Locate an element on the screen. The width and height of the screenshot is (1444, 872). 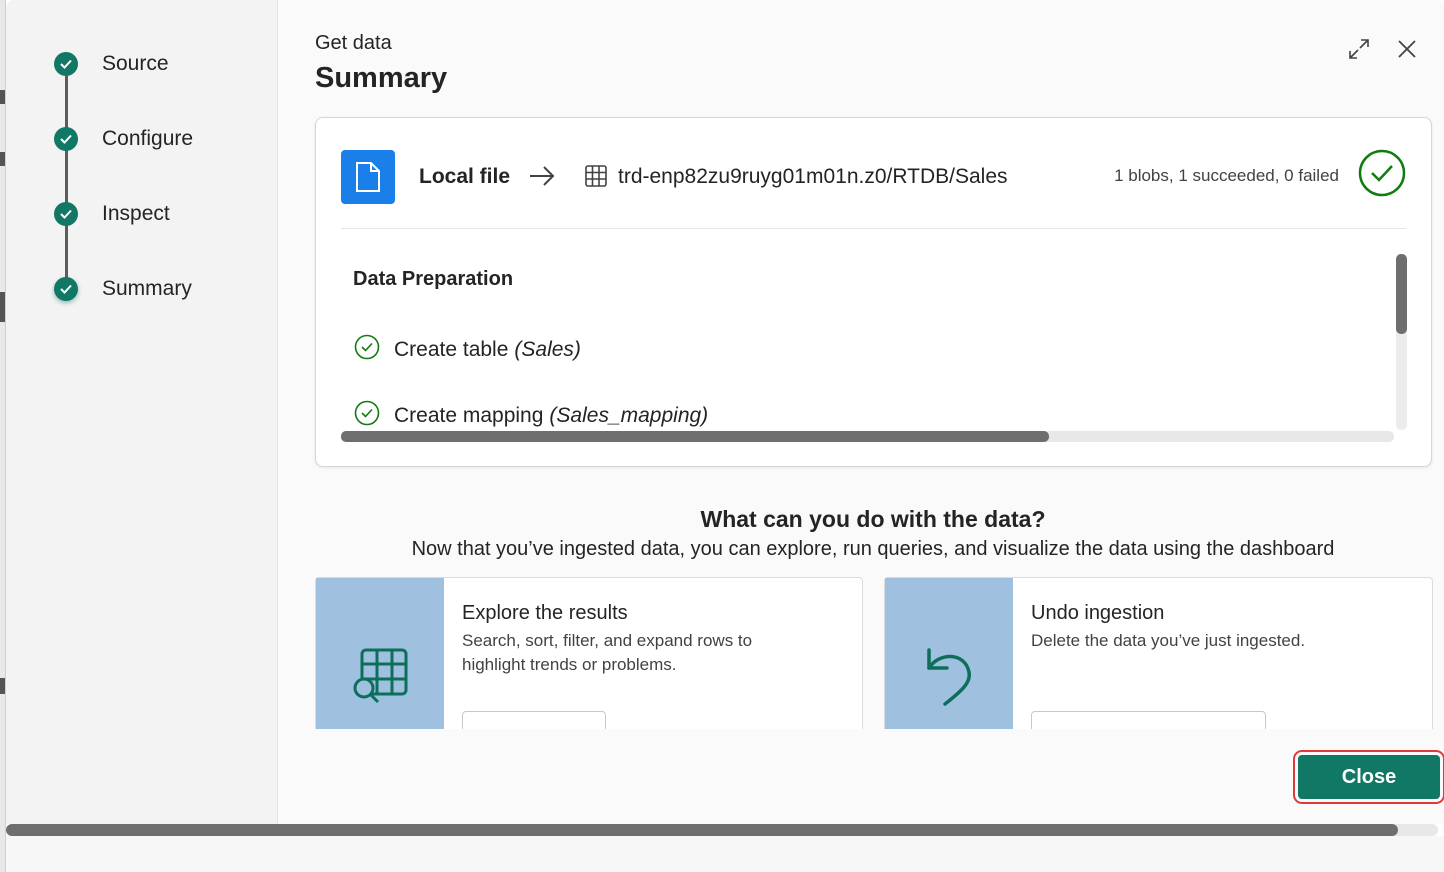
close-dialog-button is located at coordinates (1407, 51).